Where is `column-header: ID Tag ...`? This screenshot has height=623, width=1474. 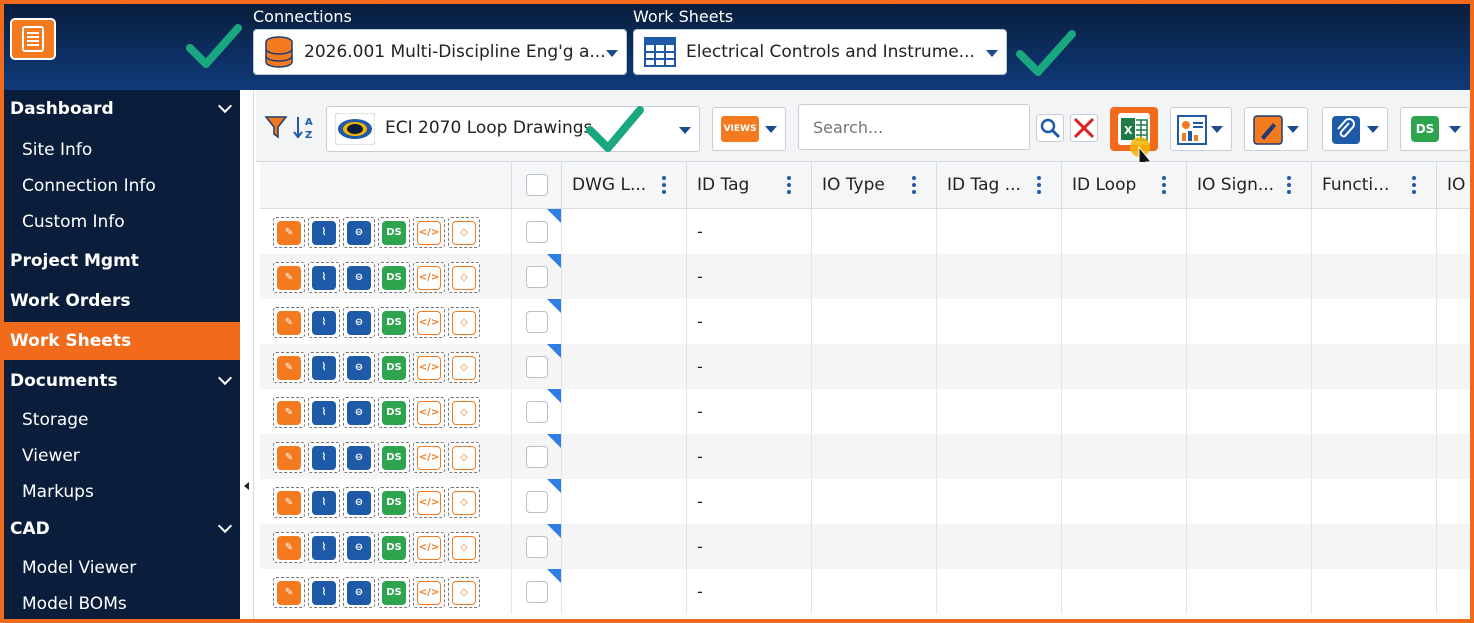
column-header: ID Tag ... is located at coordinates (999, 185).